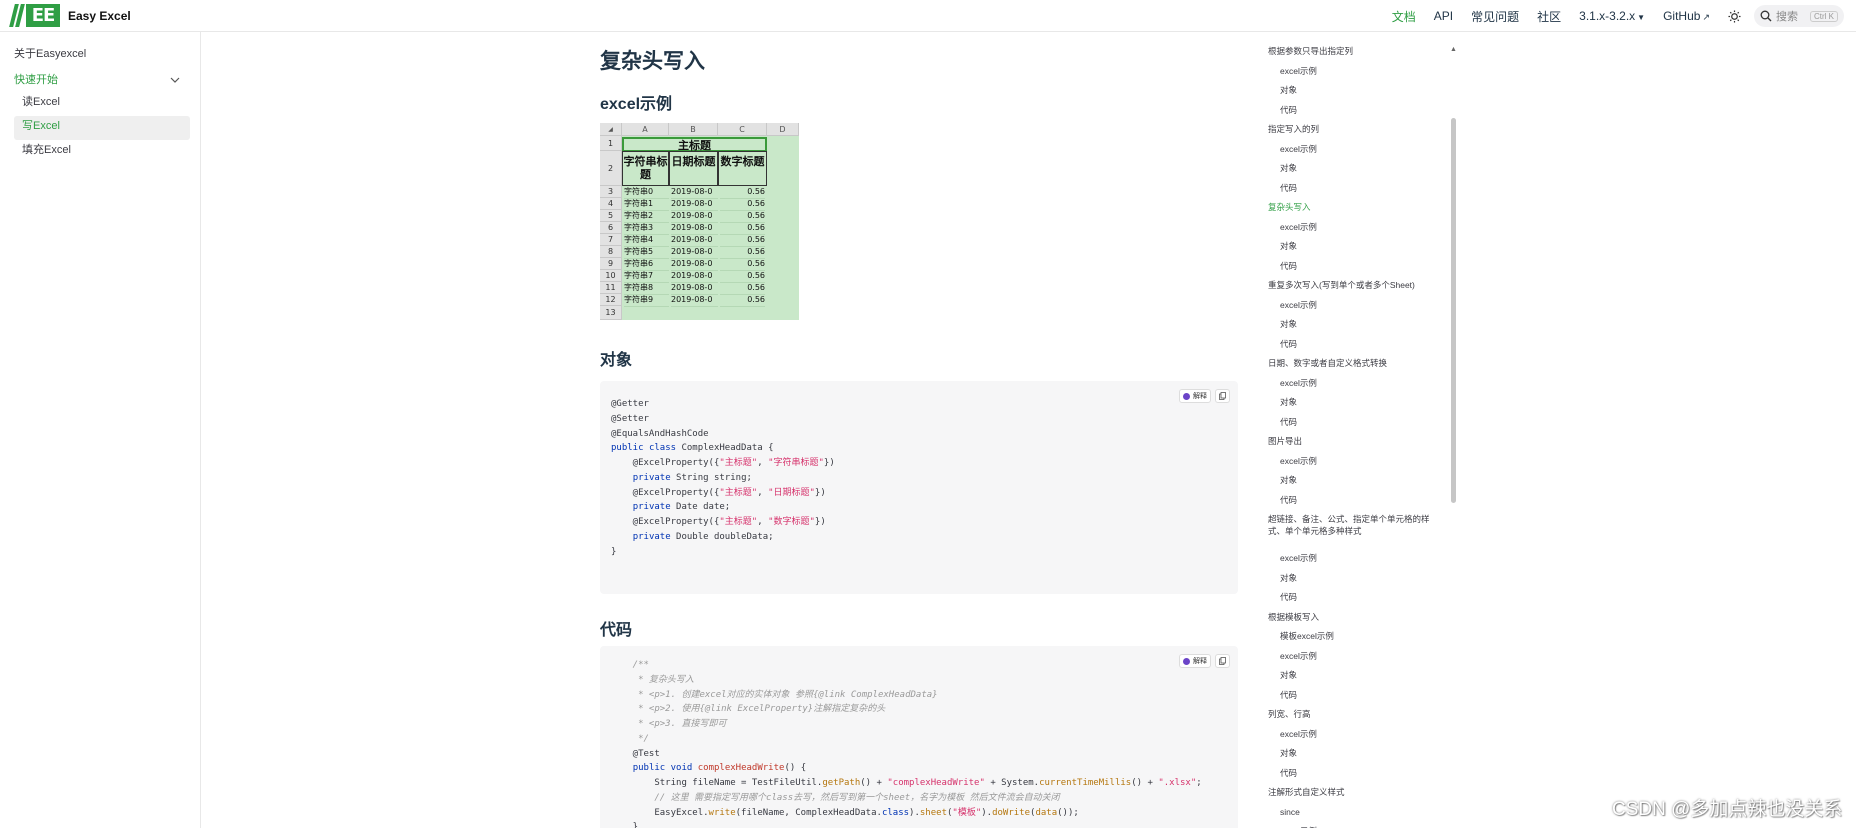 This screenshot has width=1856, height=828. Describe the element at coordinates (611, 129) in the screenshot. I see `excel-corner: ◢` at that location.